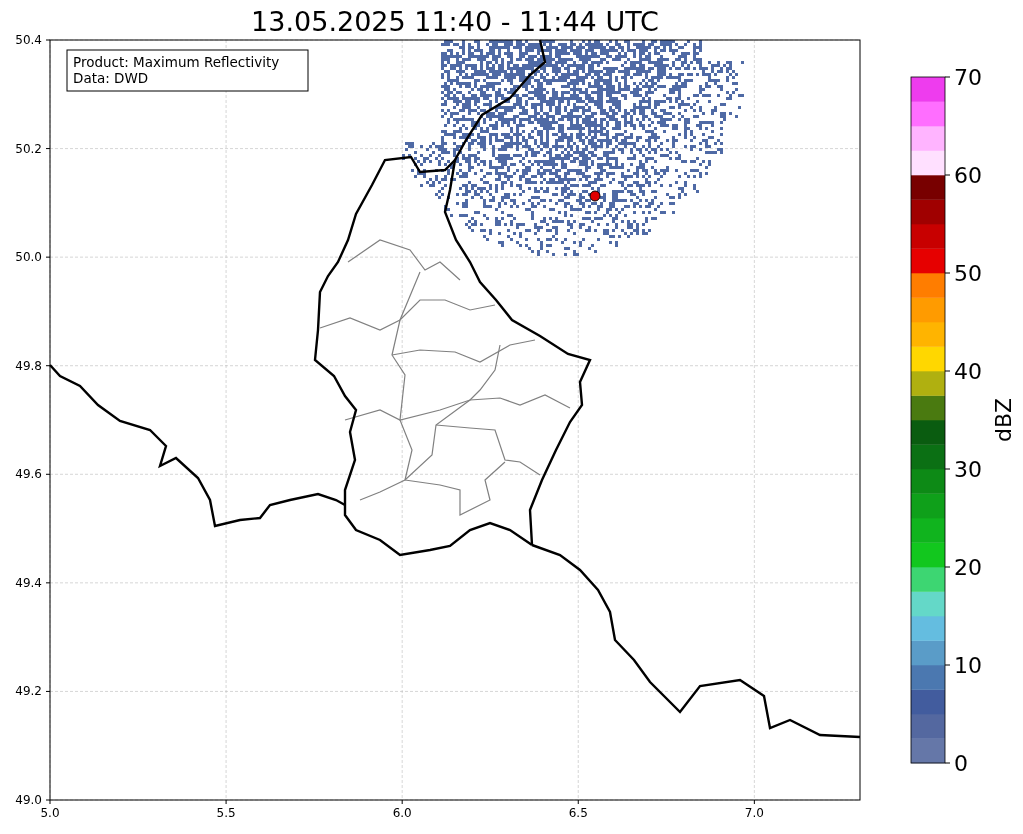 This screenshot has height=834, width=1023. I want to click on colorbar-tick-label: 50, so click(968, 273).